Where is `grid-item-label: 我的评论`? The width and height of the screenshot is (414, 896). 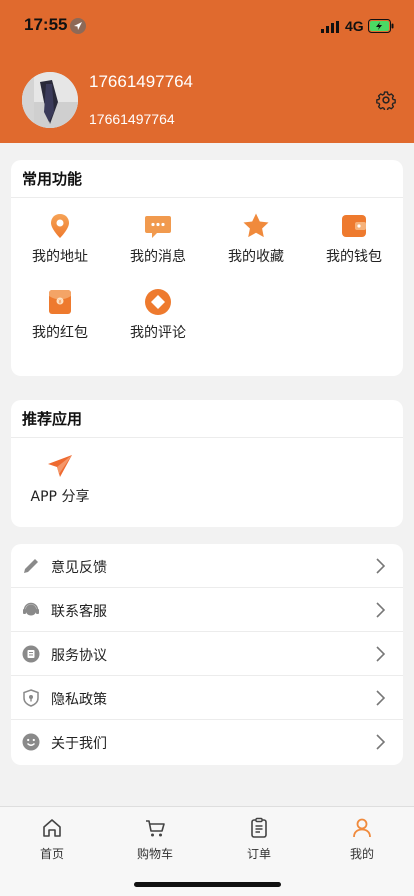 grid-item-label: 我的评论 is located at coordinates (158, 333).